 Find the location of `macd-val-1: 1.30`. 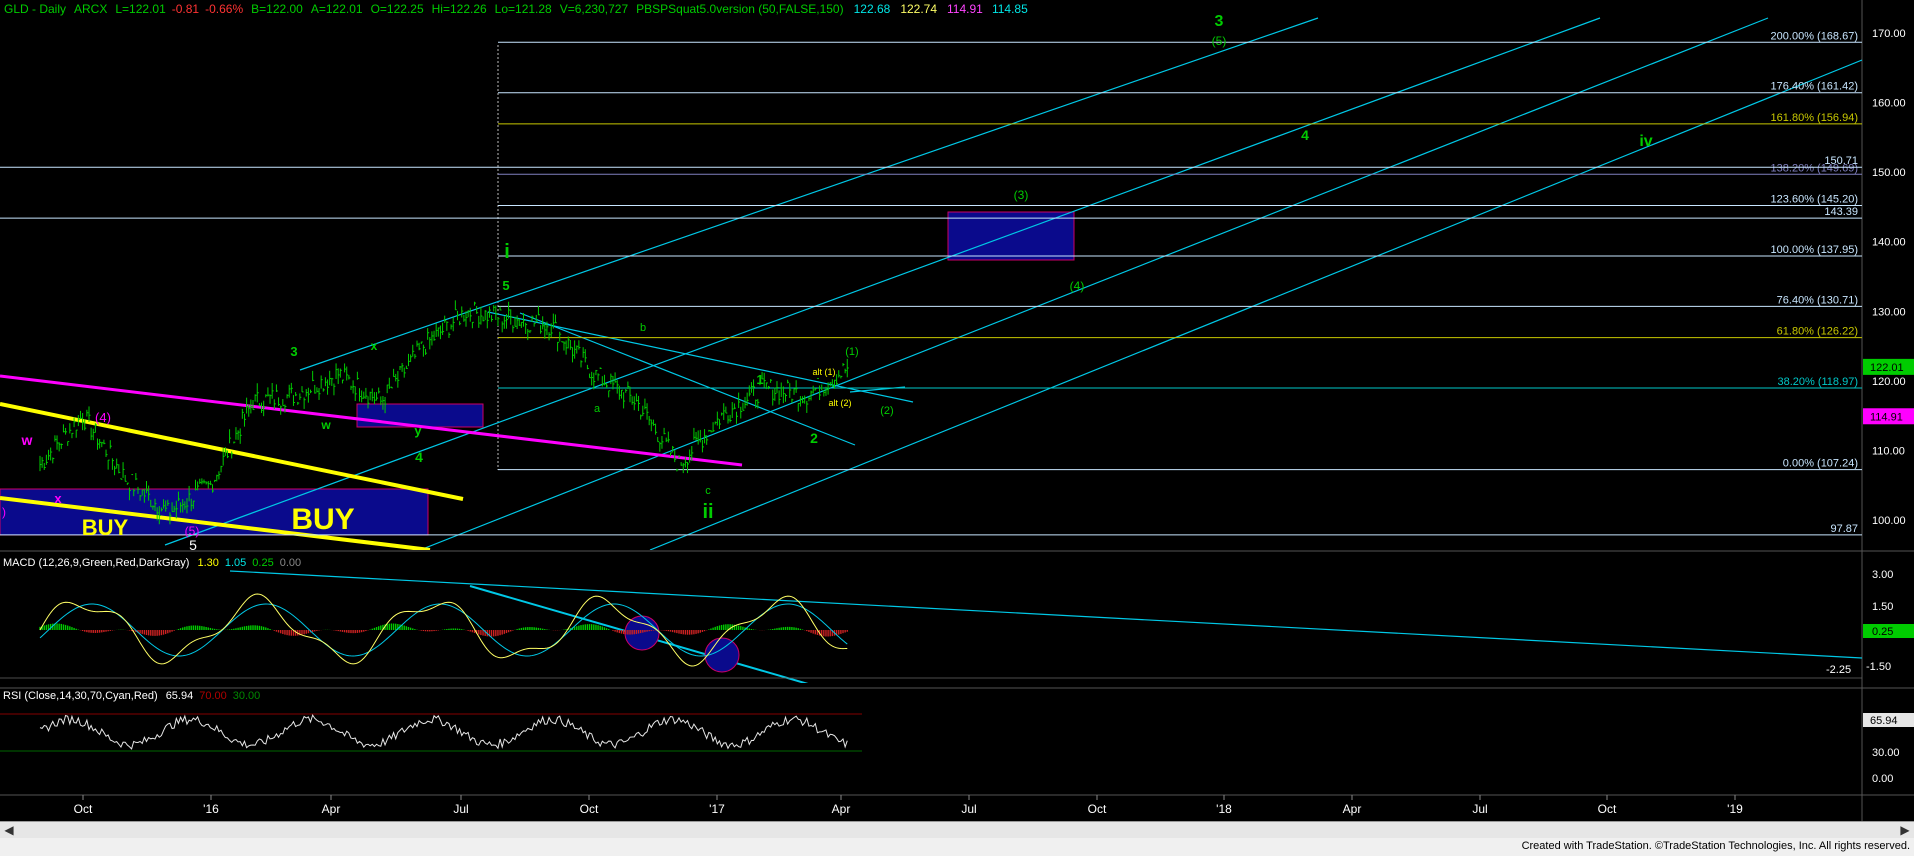

macd-val-1: 1.30 is located at coordinates (207, 563).